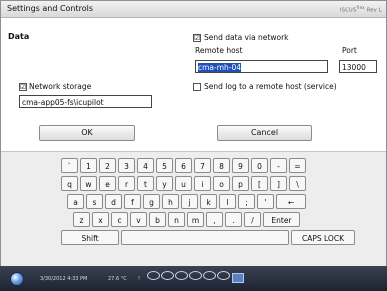 This screenshot has height=291, width=387. I want to click on start-orb-icon, so click(17, 279).